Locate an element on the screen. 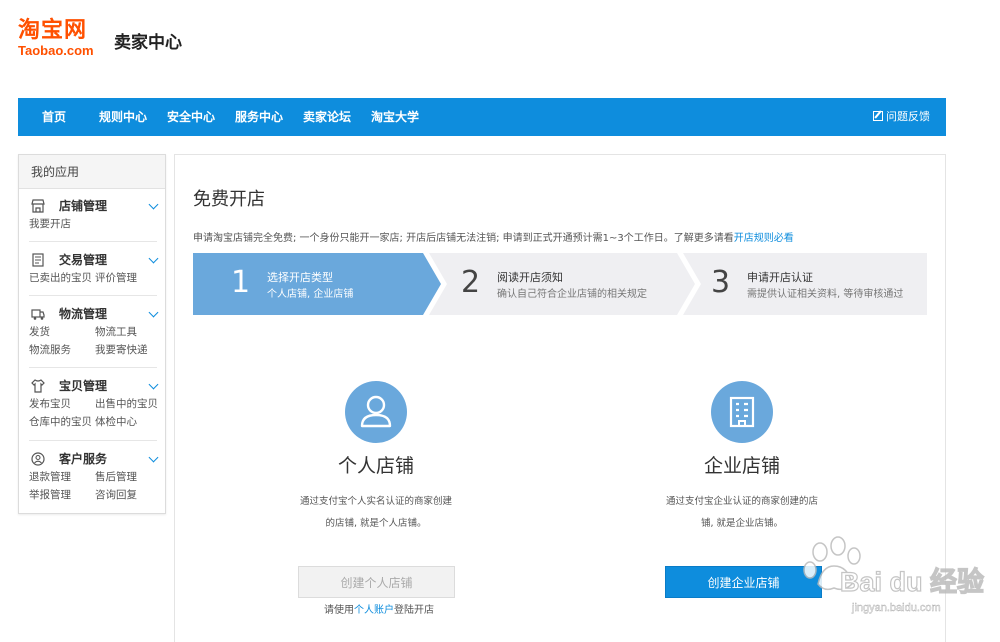 This screenshot has width=1000, height=642. enterprise-store-desc: 通过支付宝企业认证的商家创建的店 铺, 就是企业店铺。 is located at coordinates (742, 513).